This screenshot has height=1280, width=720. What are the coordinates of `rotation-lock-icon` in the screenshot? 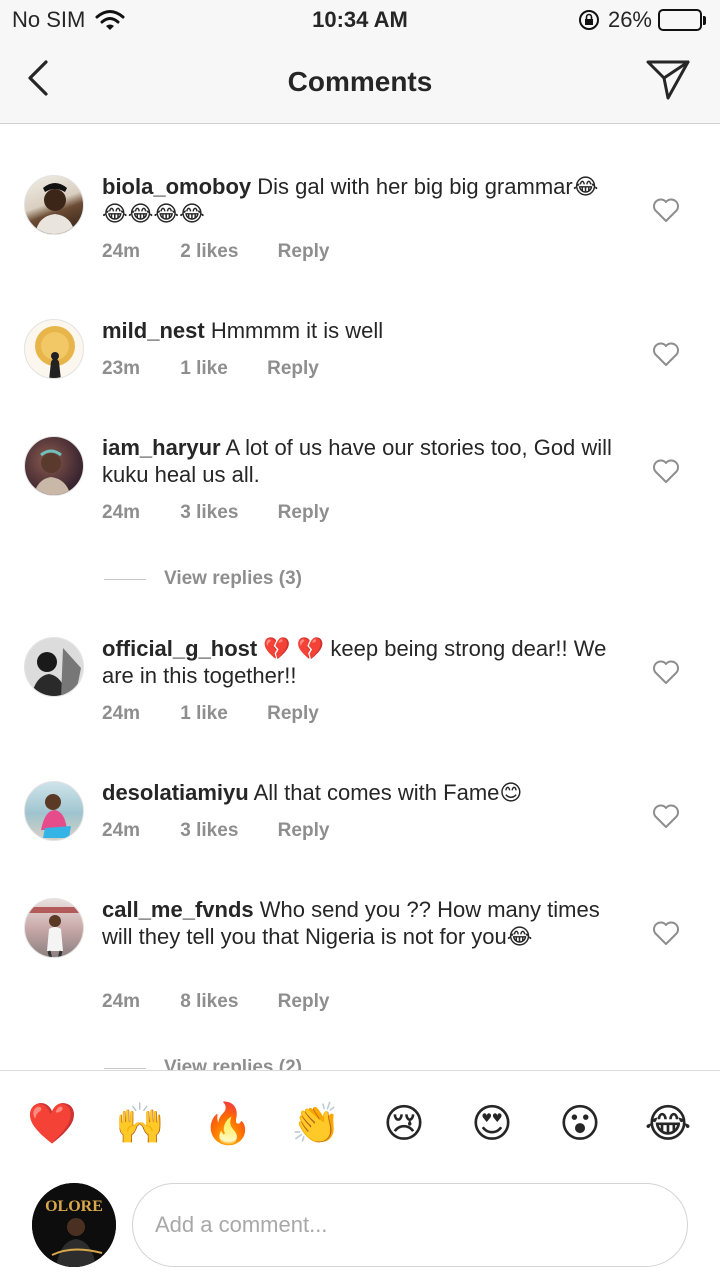 It's located at (588, 20).